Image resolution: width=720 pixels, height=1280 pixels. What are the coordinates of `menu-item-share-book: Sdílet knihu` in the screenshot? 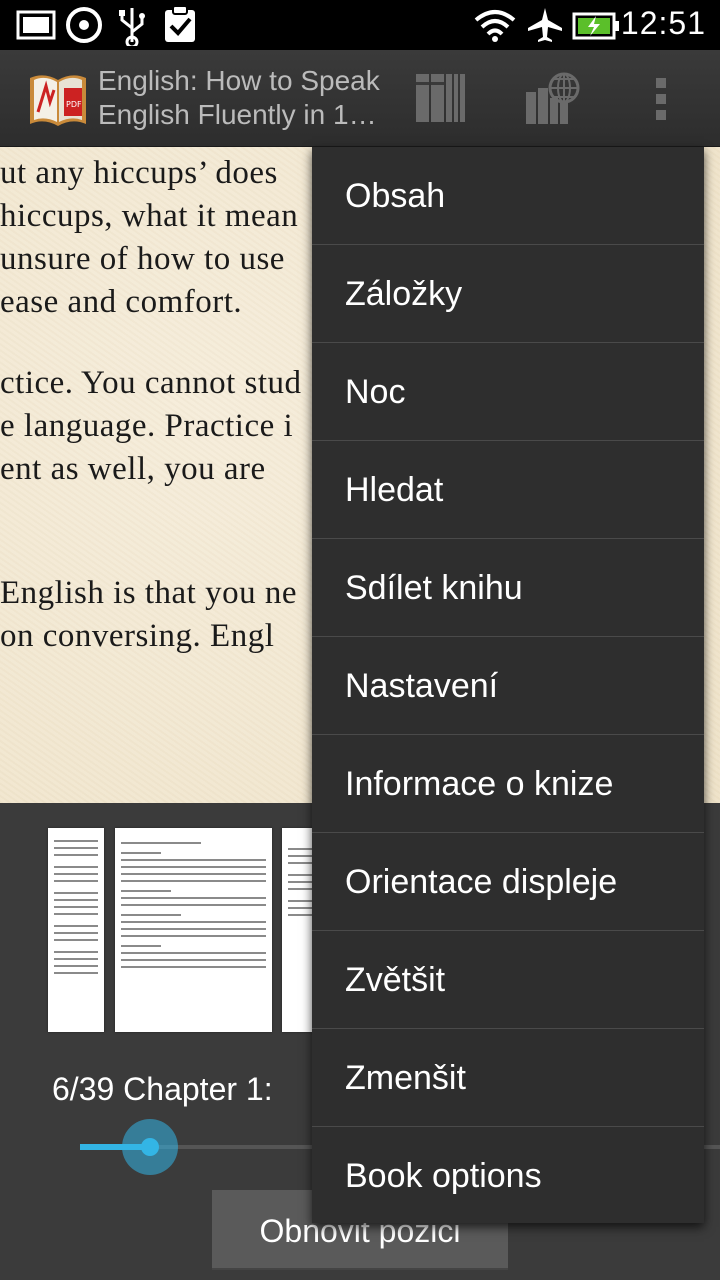 It's located at (508, 588).